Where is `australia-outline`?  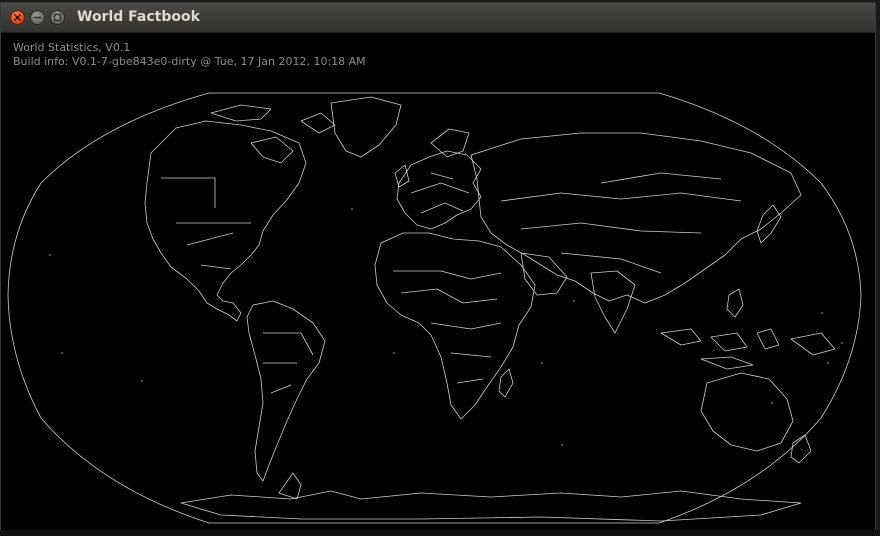 australia-outline is located at coordinates (747, 412).